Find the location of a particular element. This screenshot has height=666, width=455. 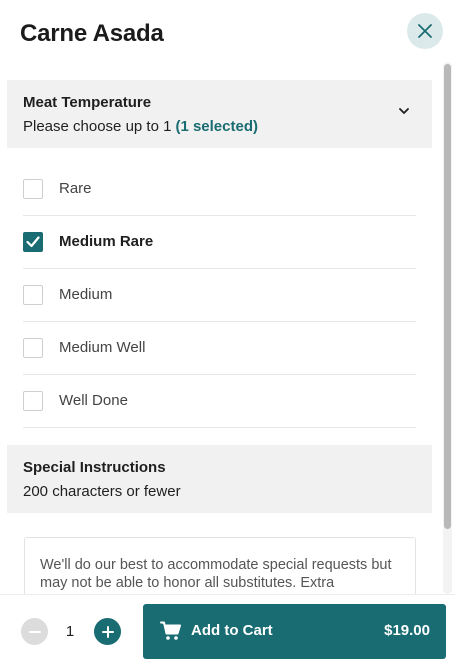

option-well-done: Well Done is located at coordinates (219, 401).